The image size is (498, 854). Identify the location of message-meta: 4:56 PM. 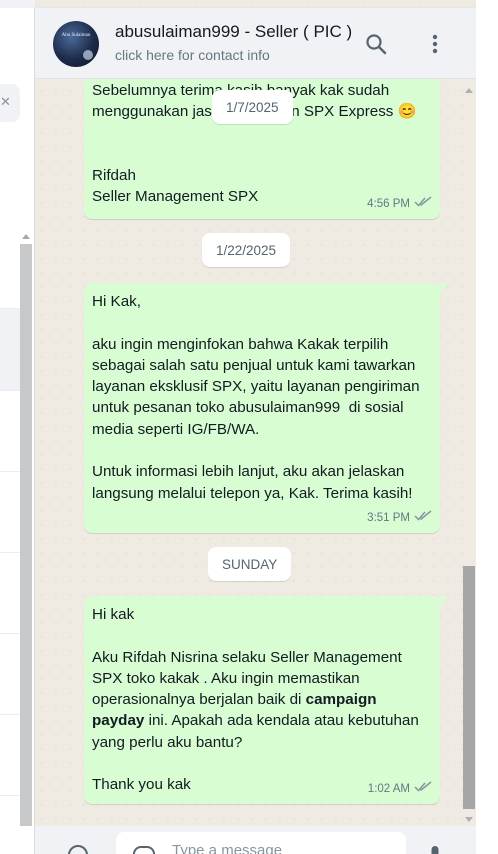
(399, 204).